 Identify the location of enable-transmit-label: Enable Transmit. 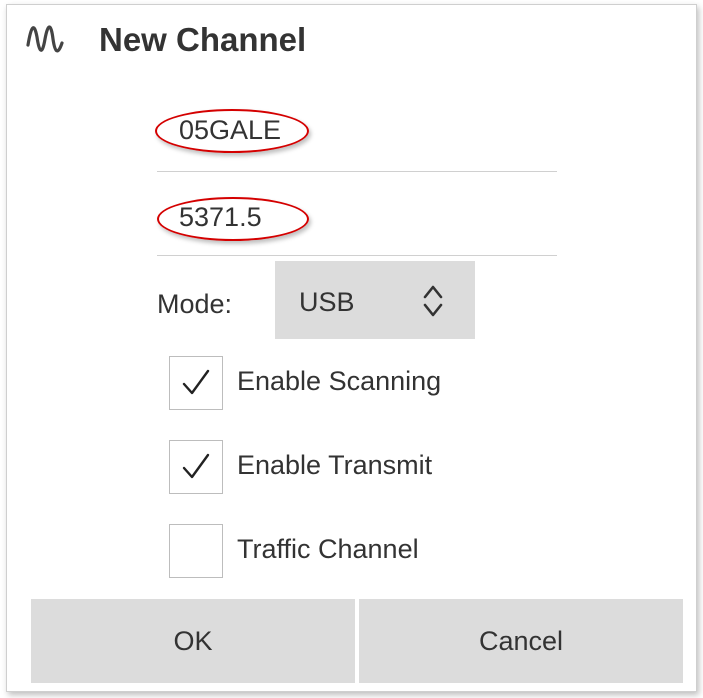
(335, 465).